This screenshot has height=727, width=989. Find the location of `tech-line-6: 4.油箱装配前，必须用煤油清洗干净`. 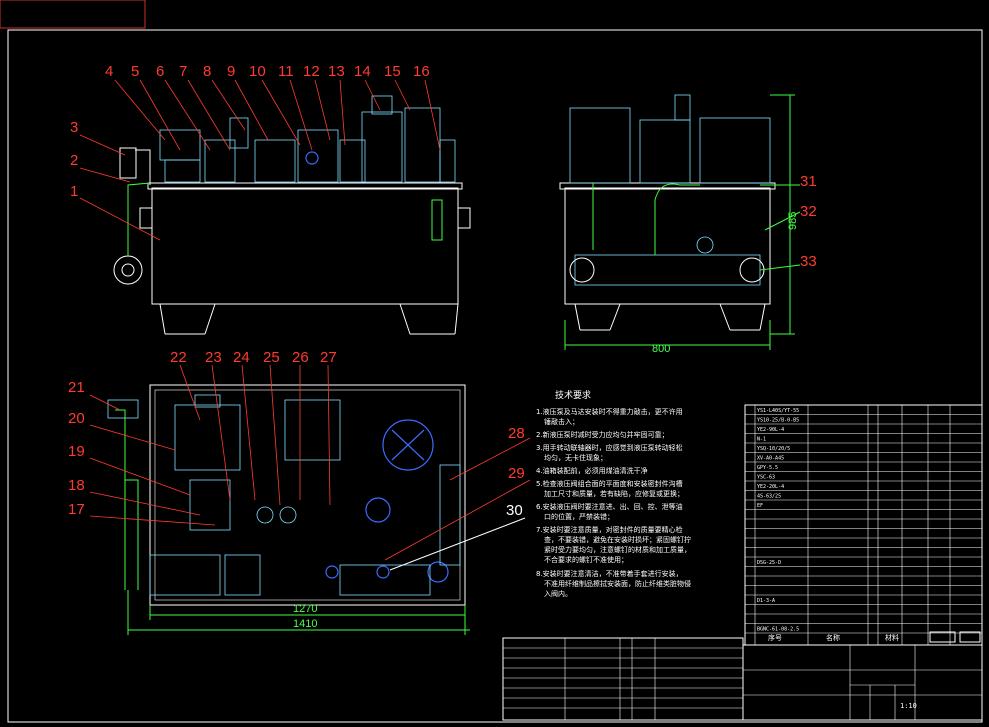

tech-line-6: 4.油箱装配前，必须用煤油清洗干净 is located at coordinates (592, 470).